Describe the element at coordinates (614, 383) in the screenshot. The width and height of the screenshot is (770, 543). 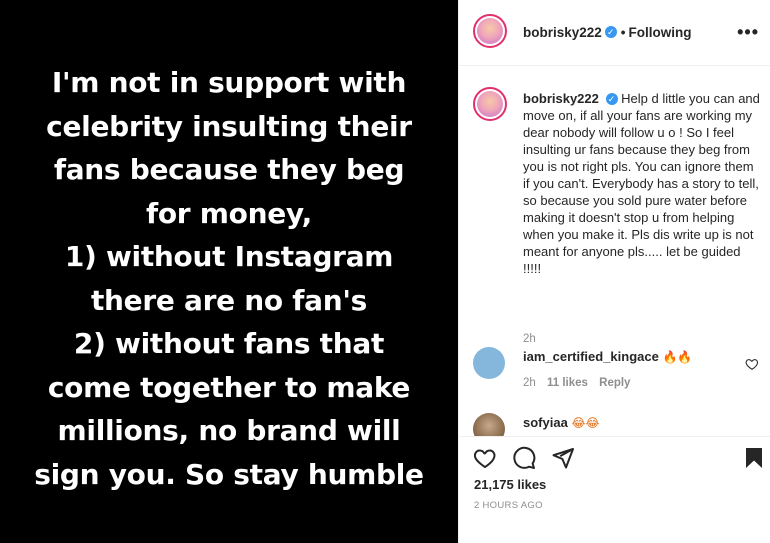
I see `reply-button: Reply` at that location.